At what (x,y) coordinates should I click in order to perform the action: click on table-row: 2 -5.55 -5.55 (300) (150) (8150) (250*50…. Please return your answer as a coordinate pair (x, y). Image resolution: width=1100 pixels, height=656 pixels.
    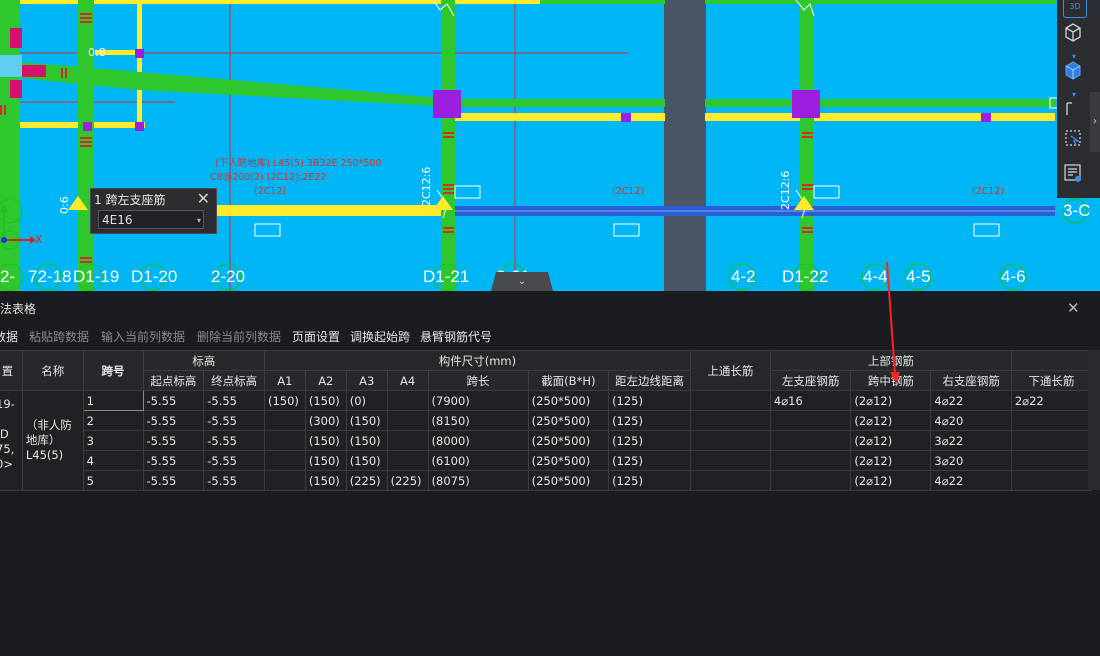
    Looking at the image, I should click on (546, 420).